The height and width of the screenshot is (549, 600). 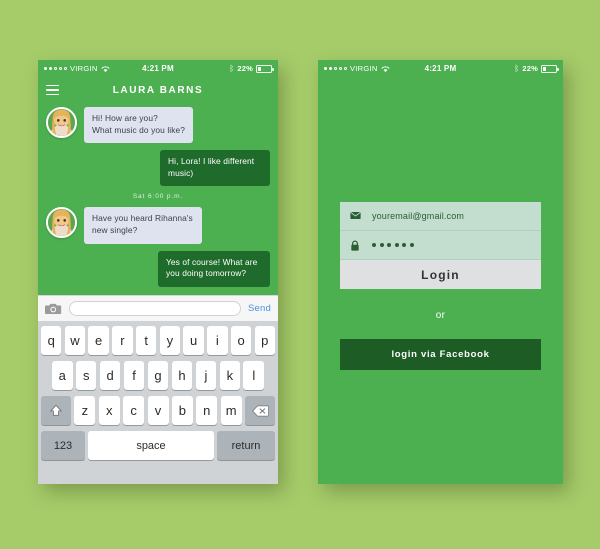 What do you see at coordinates (193, 340) in the screenshot?
I see `key-u: u` at bounding box center [193, 340].